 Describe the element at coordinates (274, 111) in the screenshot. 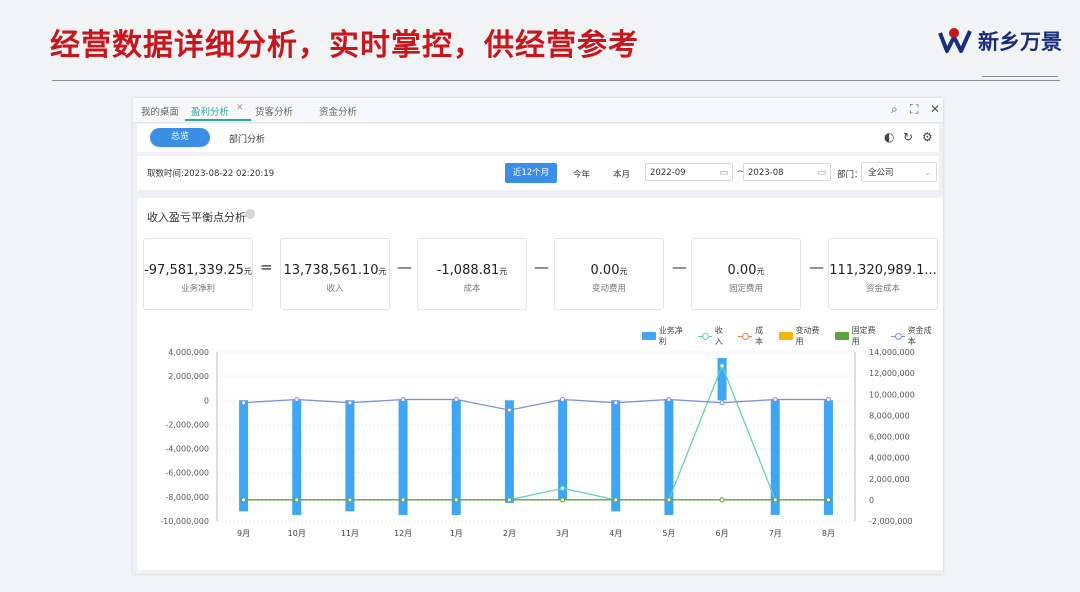

I see `tab-cargo-analysis: 货客分析` at that location.